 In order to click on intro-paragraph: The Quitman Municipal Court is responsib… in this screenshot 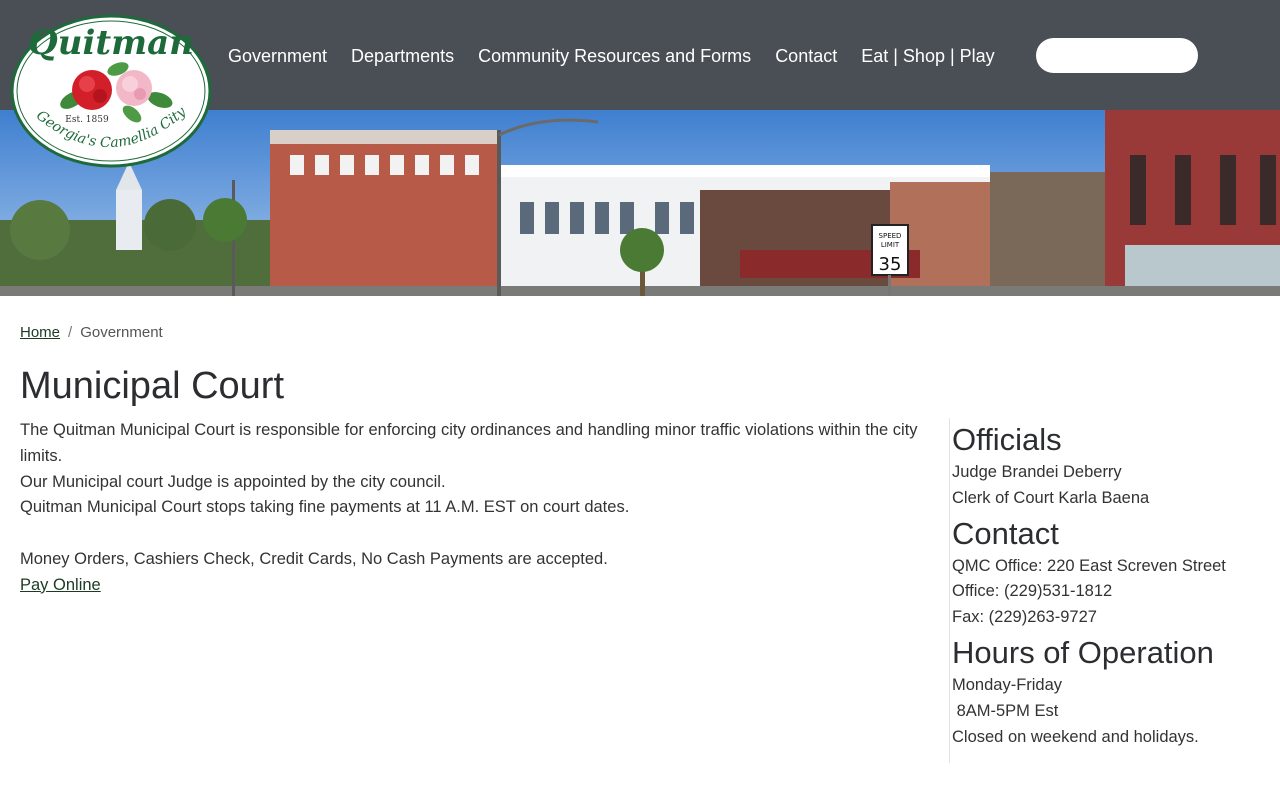, I will do `click(469, 443)`.